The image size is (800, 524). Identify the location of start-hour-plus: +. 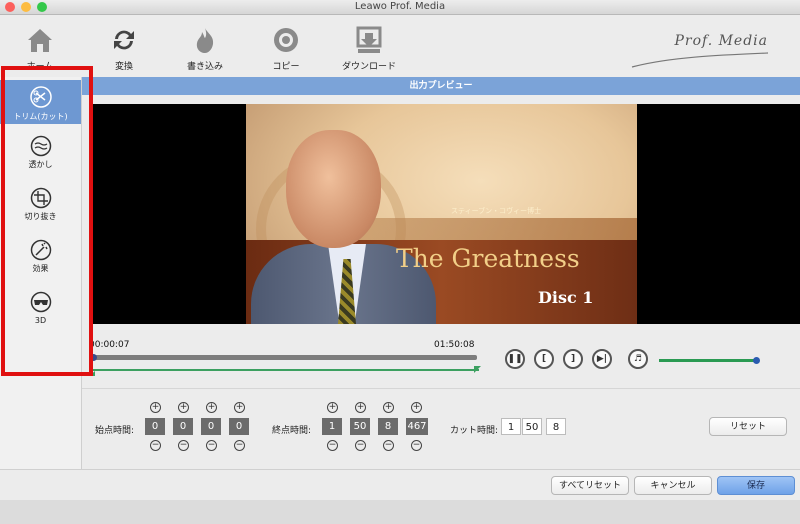
(155, 407).